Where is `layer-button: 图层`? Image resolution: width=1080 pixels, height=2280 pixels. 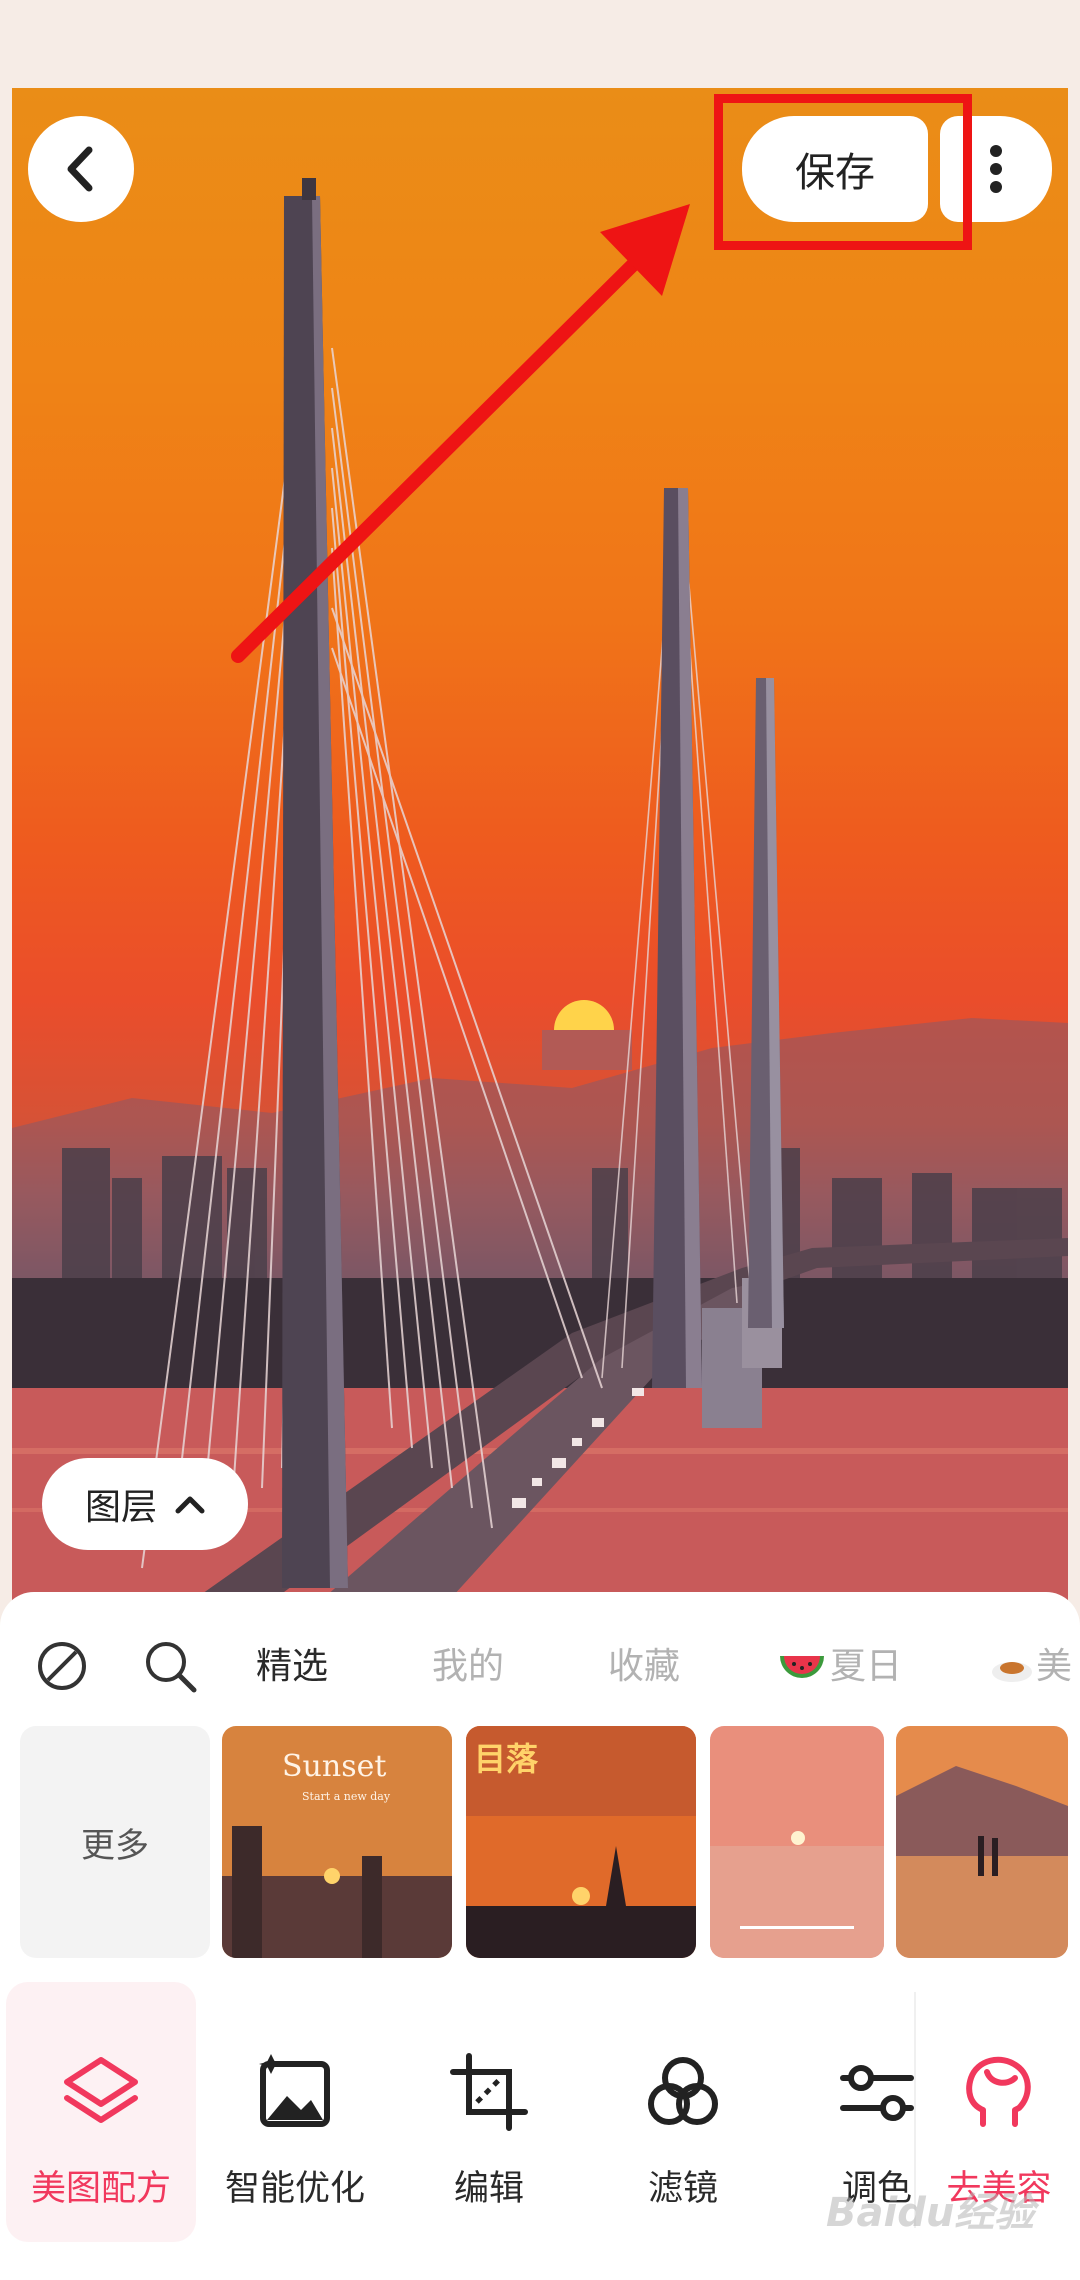
layer-button: 图层 is located at coordinates (145, 1504).